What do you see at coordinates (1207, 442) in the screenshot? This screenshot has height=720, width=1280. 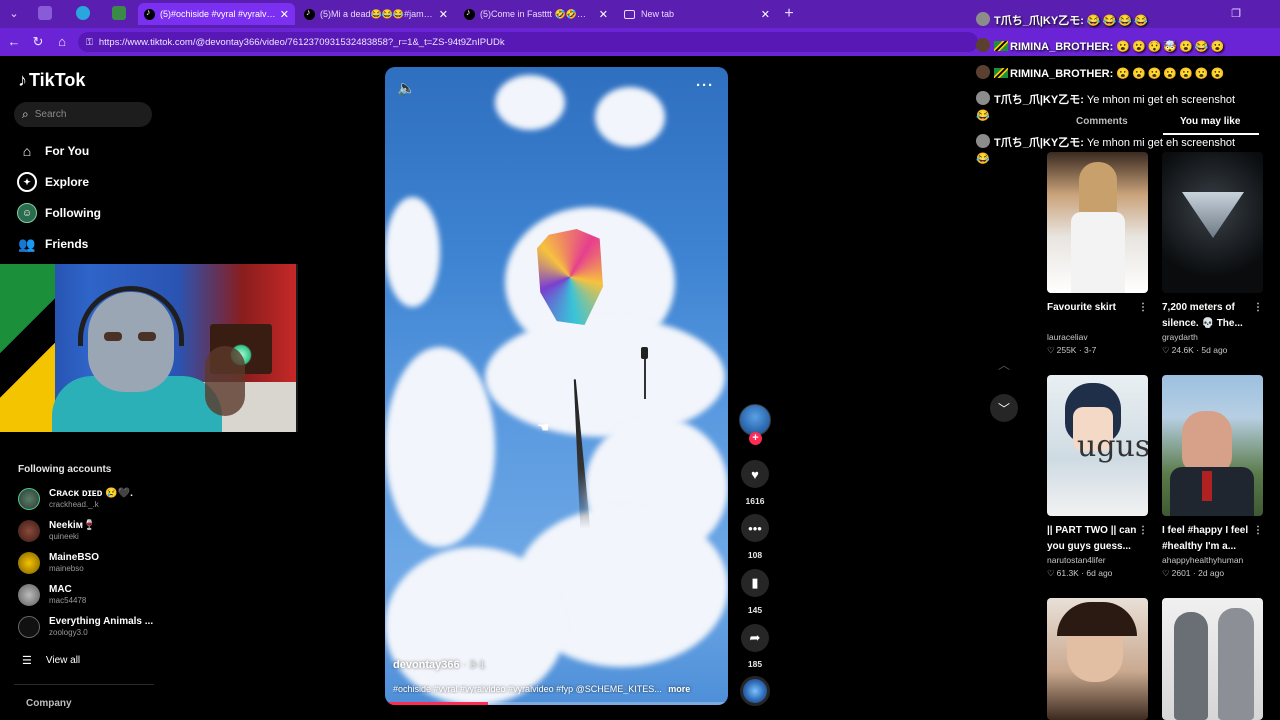 I see `thumbnail-face` at bounding box center [1207, 442].